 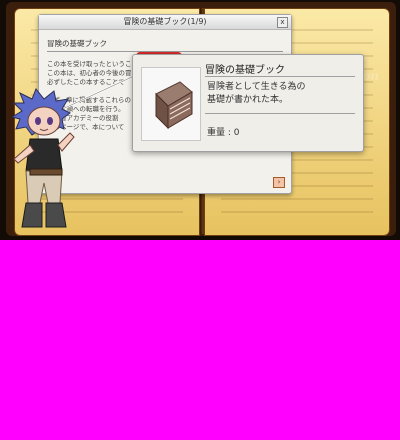 I want to click on window-title: 冒険の基礎ブック(1/9), so click(x=165, y=21).